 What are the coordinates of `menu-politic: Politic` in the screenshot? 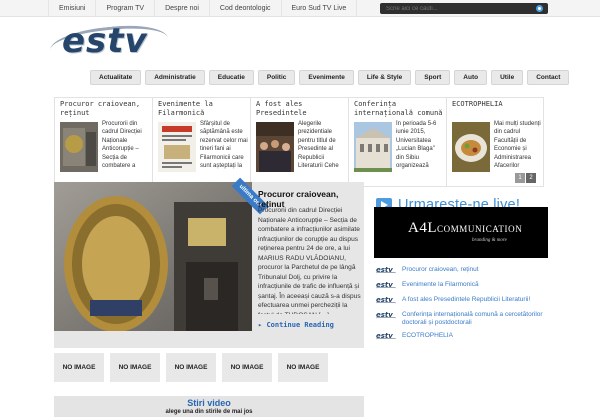 It's located at (276, 77).